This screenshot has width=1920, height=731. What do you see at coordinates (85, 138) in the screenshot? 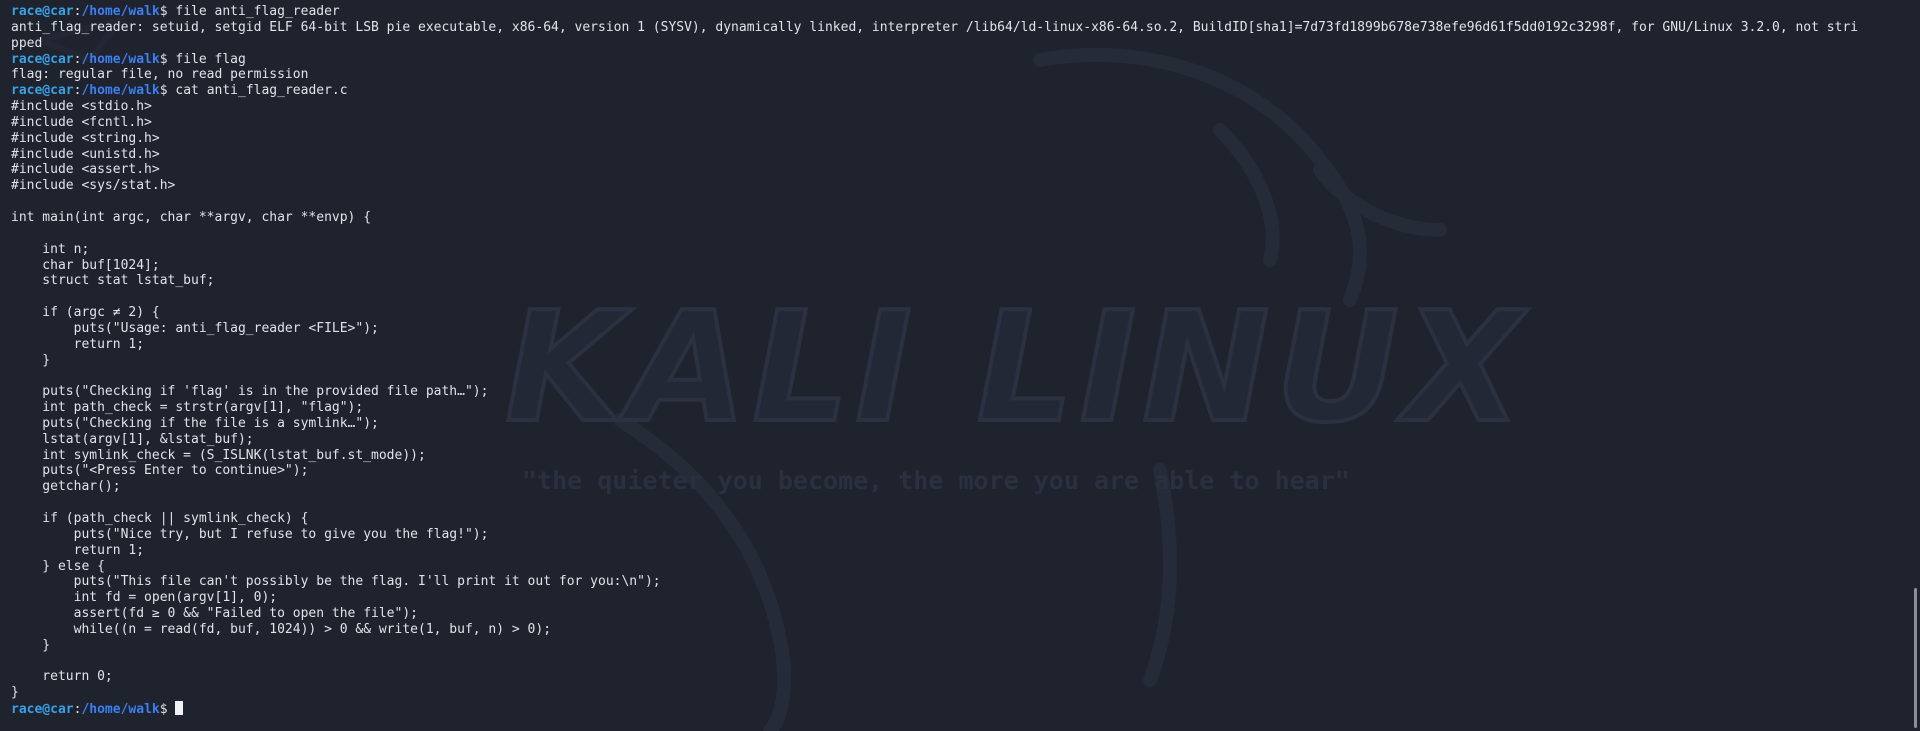
I see `output-line: #include <string.h>` at bounding box center [85, 138].